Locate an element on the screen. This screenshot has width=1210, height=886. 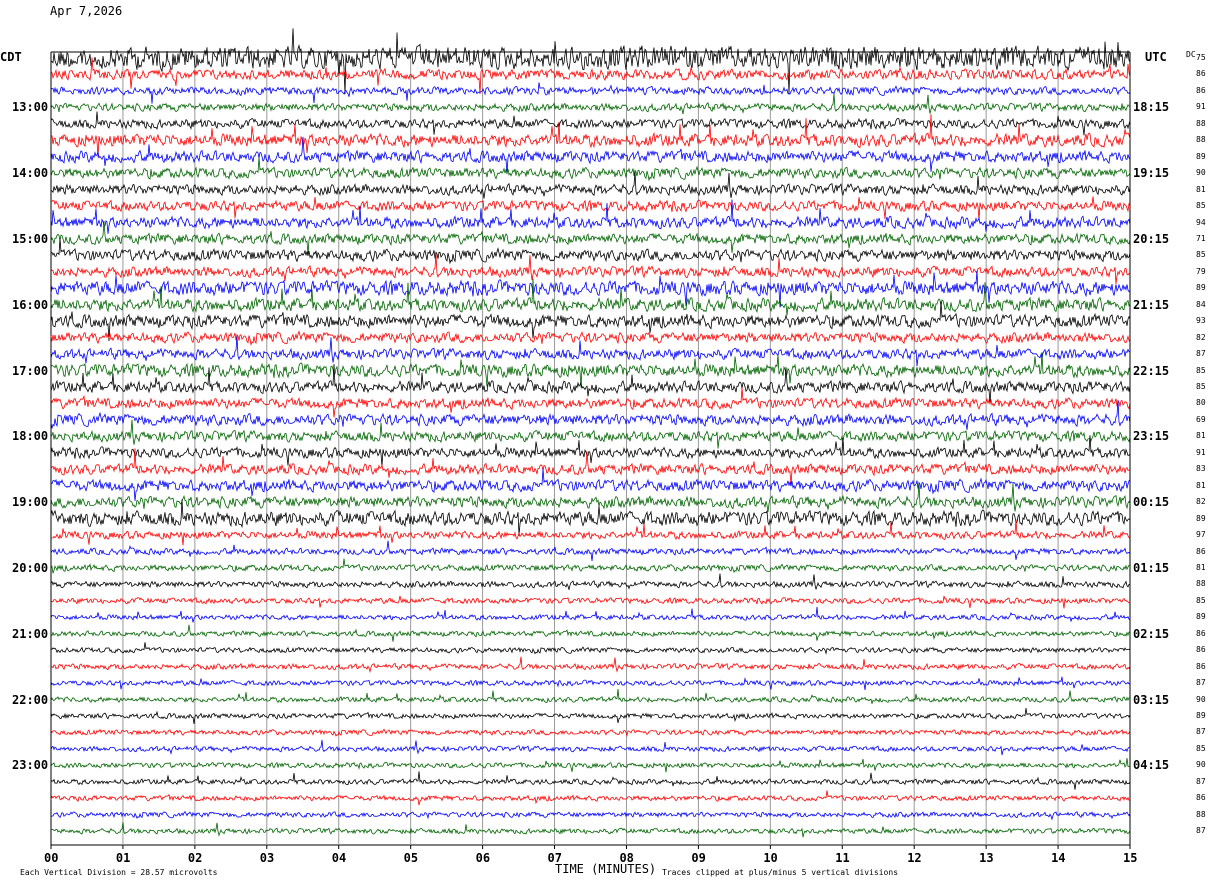
left-time-label: 20:00 is located at coordinates (30, 567).